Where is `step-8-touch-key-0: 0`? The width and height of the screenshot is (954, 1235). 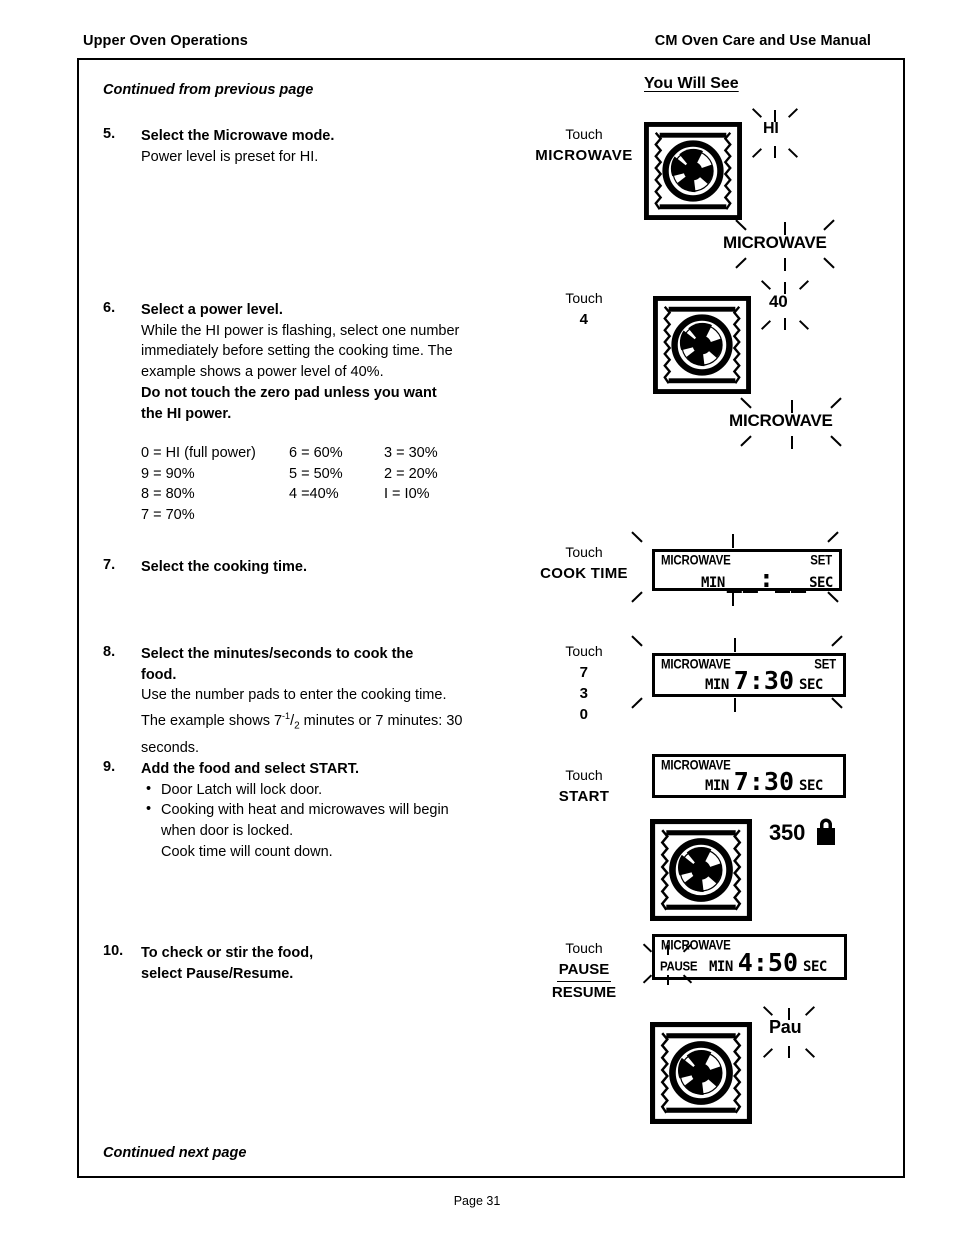
step-8-touch-key-0: 0 is located at coordinates (584, 714).